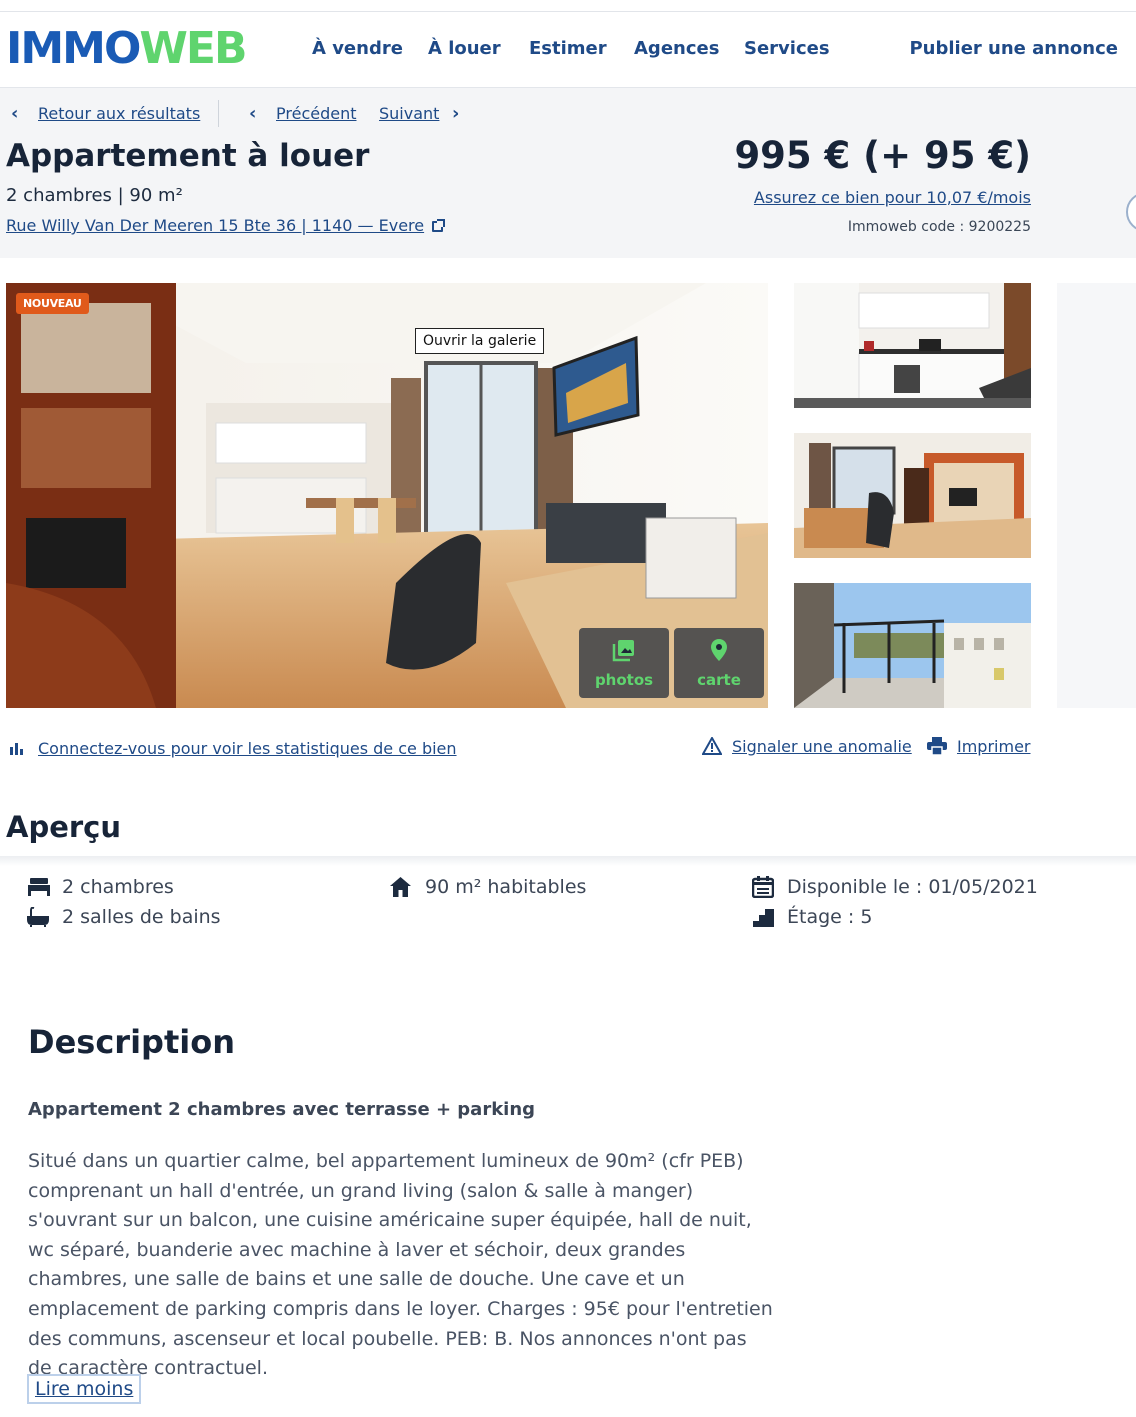  Describe the element at coordinates (763, 887) in the screenshot. I see `calendar-icon` at that location.